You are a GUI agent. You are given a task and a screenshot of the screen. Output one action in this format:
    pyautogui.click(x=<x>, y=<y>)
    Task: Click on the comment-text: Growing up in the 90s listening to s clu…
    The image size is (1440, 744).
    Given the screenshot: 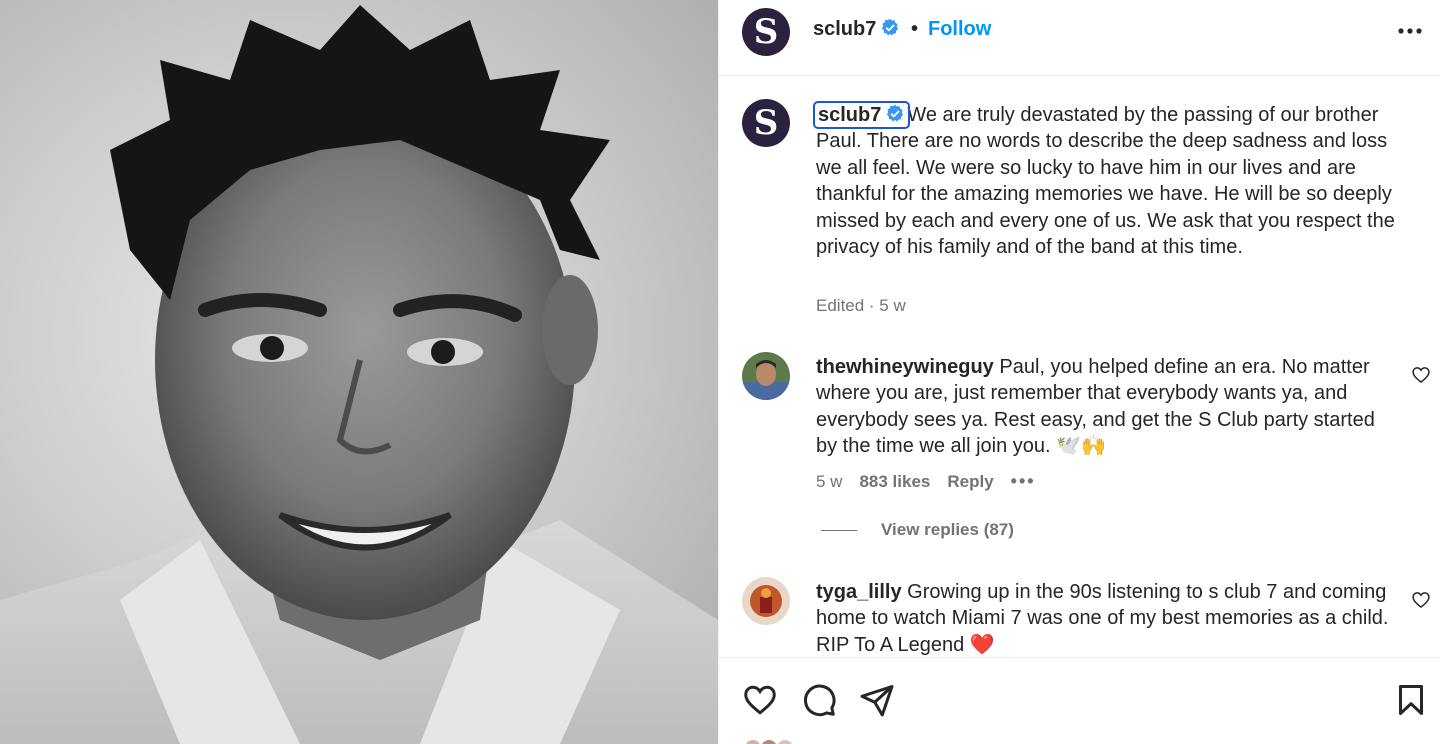 What is the action you would take?
    pyautogui.click(x=1102, y=618)
    